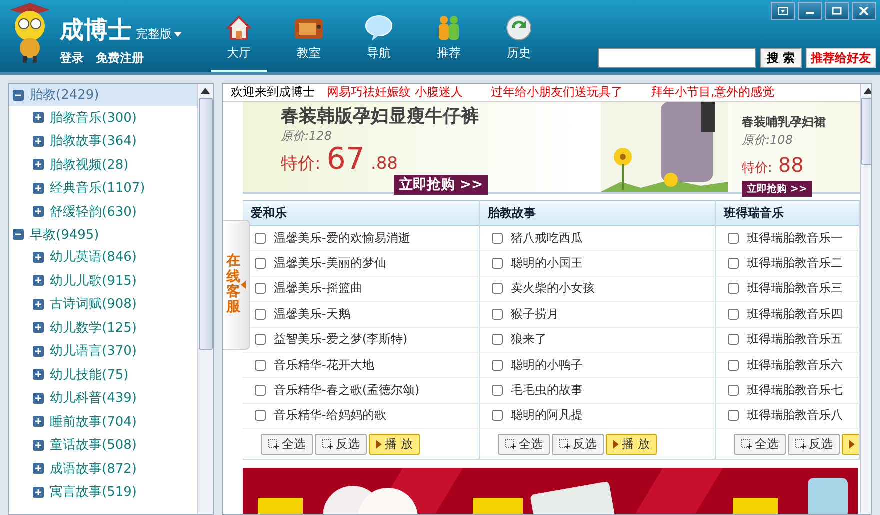  What do you see at coordinates (103, 95) in the screenshot?
I see `tree-item: 胎教(2429)` at bounding box center [103, 95].